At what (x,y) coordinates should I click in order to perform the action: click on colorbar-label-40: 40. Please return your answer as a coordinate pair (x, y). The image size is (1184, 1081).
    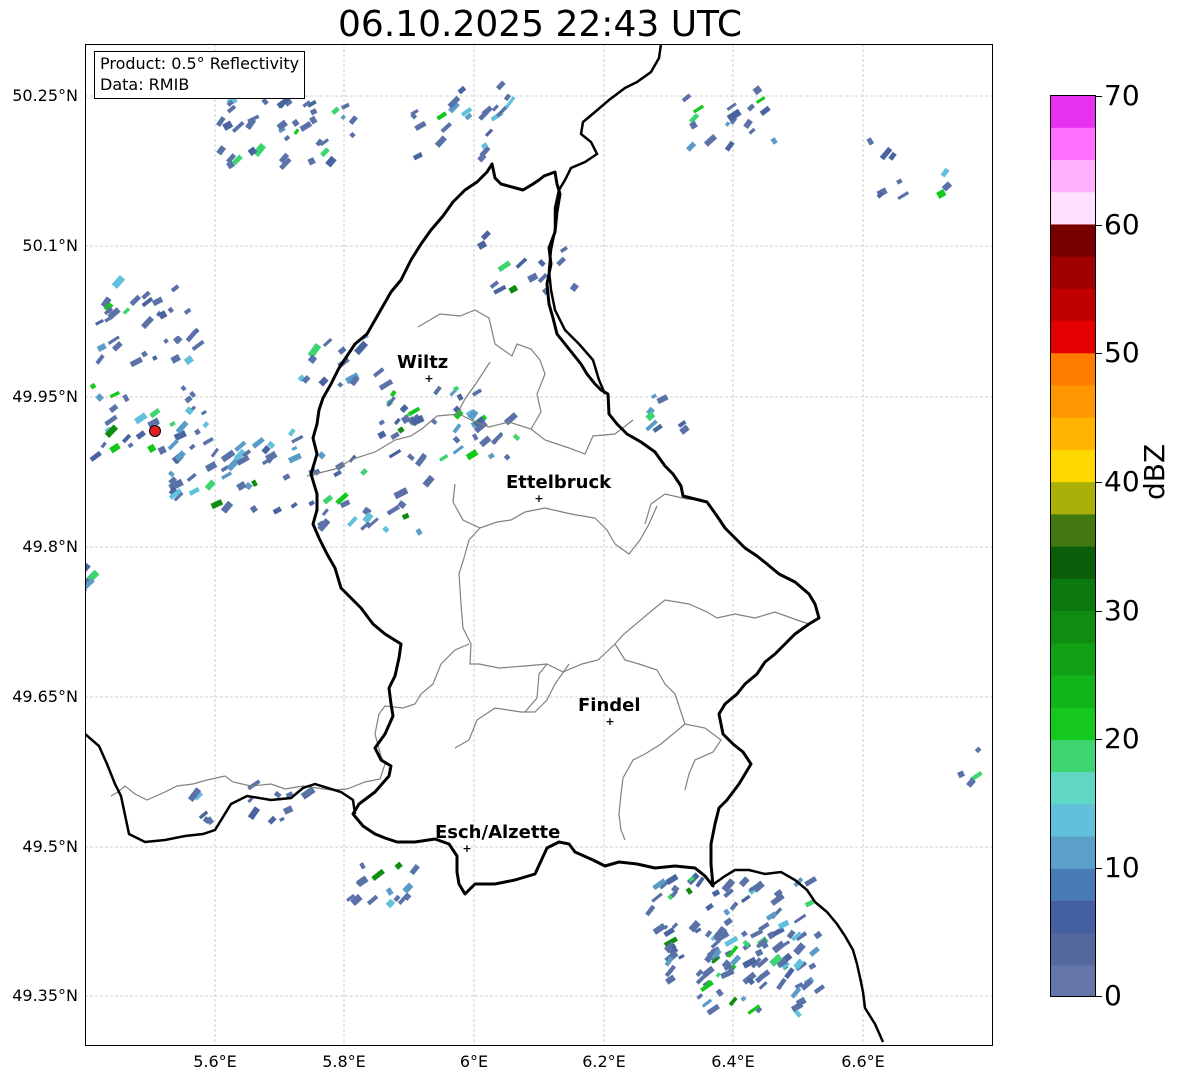
    Looking at the image, I should click on (1122, 481).